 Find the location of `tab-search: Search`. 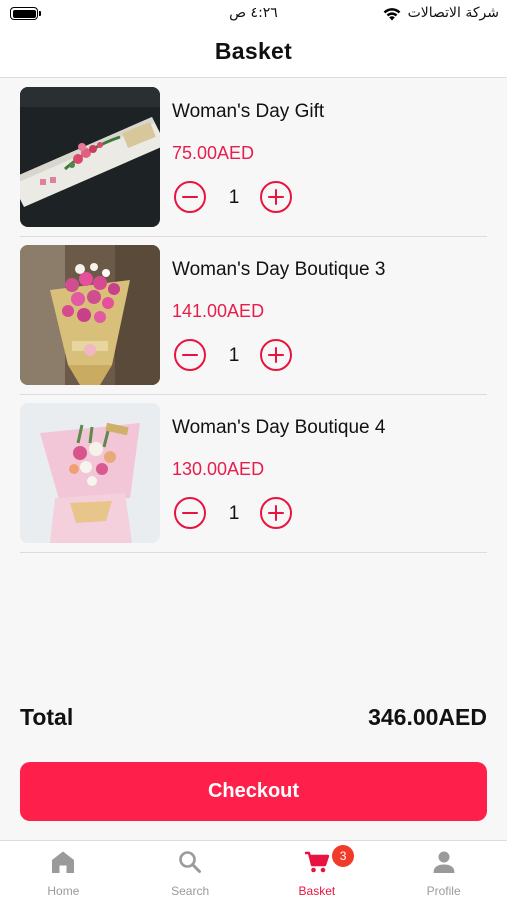

tab-search: Search is located at coordinates (190, 870).